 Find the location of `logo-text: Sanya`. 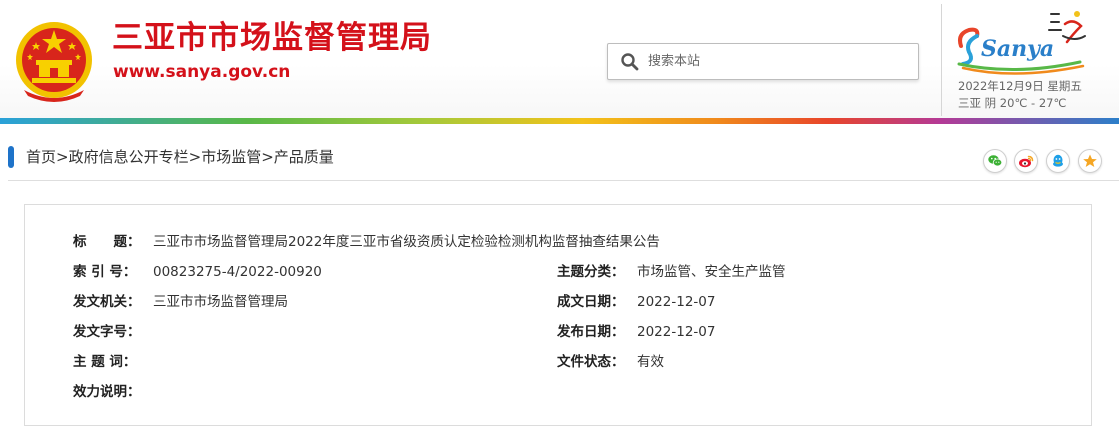

logo-text: Sanya is located at coordinates (1017, 49).